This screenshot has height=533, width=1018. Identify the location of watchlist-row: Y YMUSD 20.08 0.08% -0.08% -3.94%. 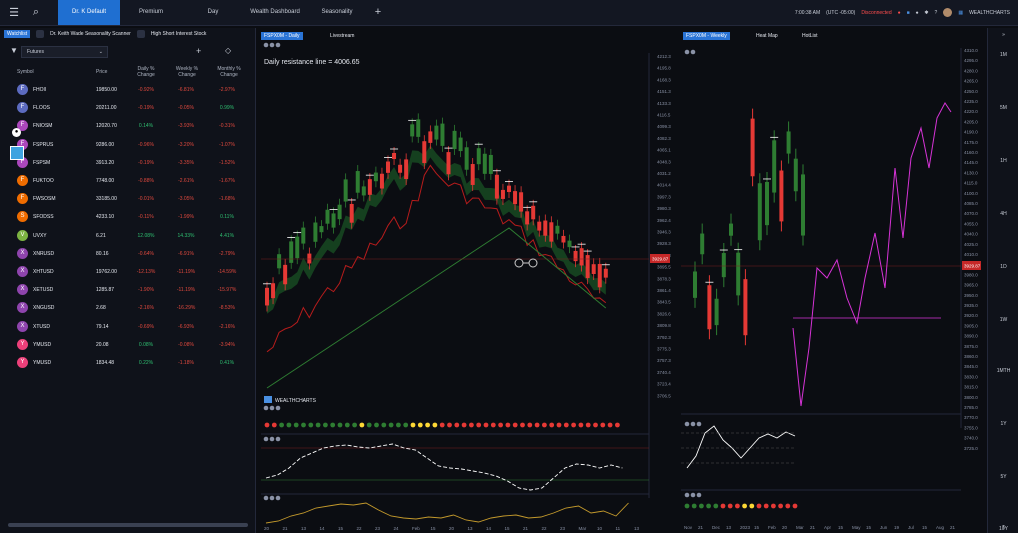
(127, 345).